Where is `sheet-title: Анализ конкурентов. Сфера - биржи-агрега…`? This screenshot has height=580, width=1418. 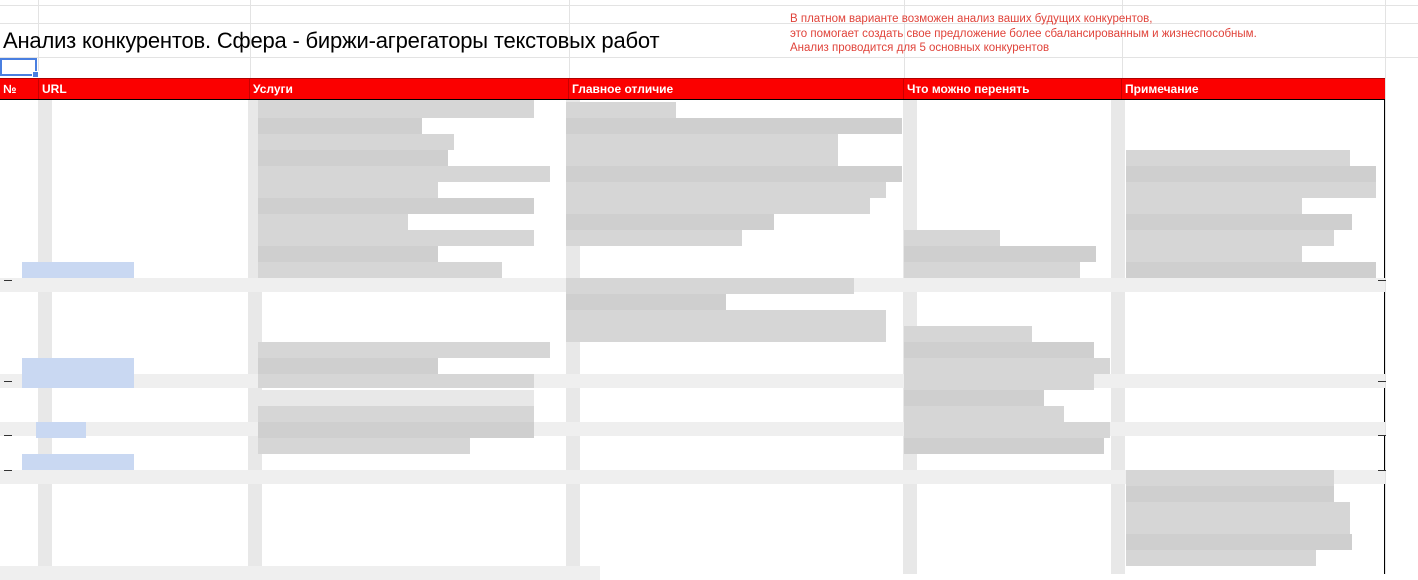 sheet-title: Анализ конкурентов. Сфера - биржи-агрега… is located at coordinates (331, 41).